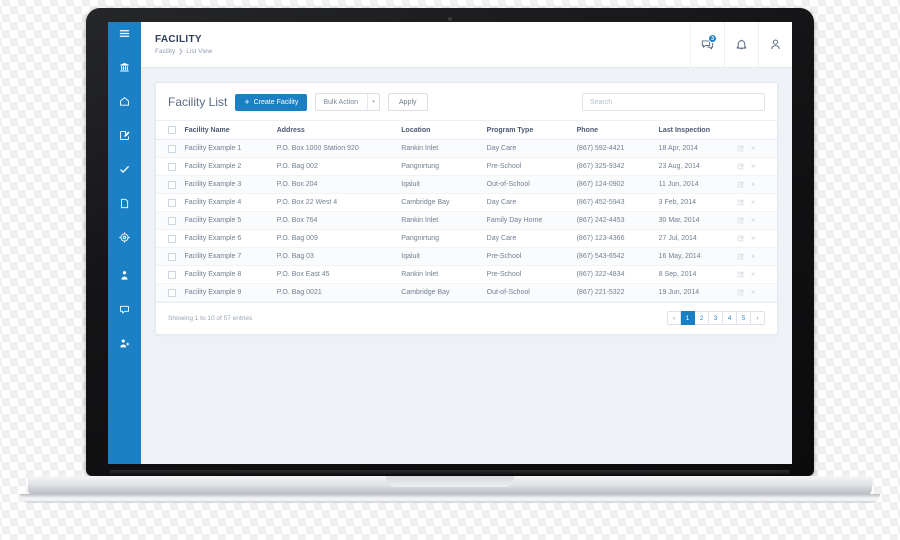  Describe the element at coordinates (444, 148) in the screenshot. I see `cell-location: Rankin Inlet` at that location.